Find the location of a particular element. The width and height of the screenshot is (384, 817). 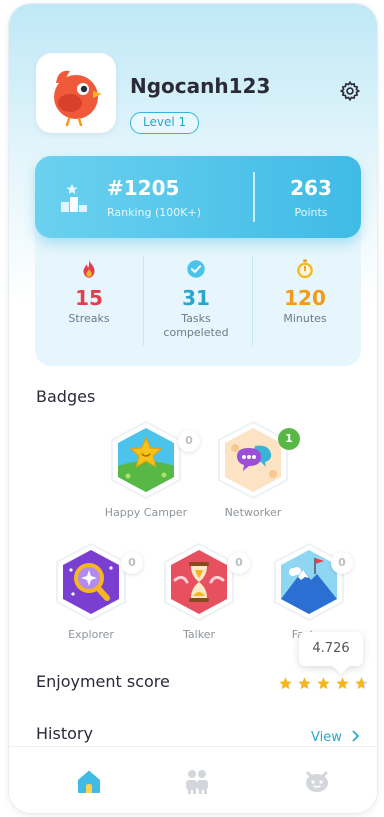

avatar is located at coordinates (76, 93).